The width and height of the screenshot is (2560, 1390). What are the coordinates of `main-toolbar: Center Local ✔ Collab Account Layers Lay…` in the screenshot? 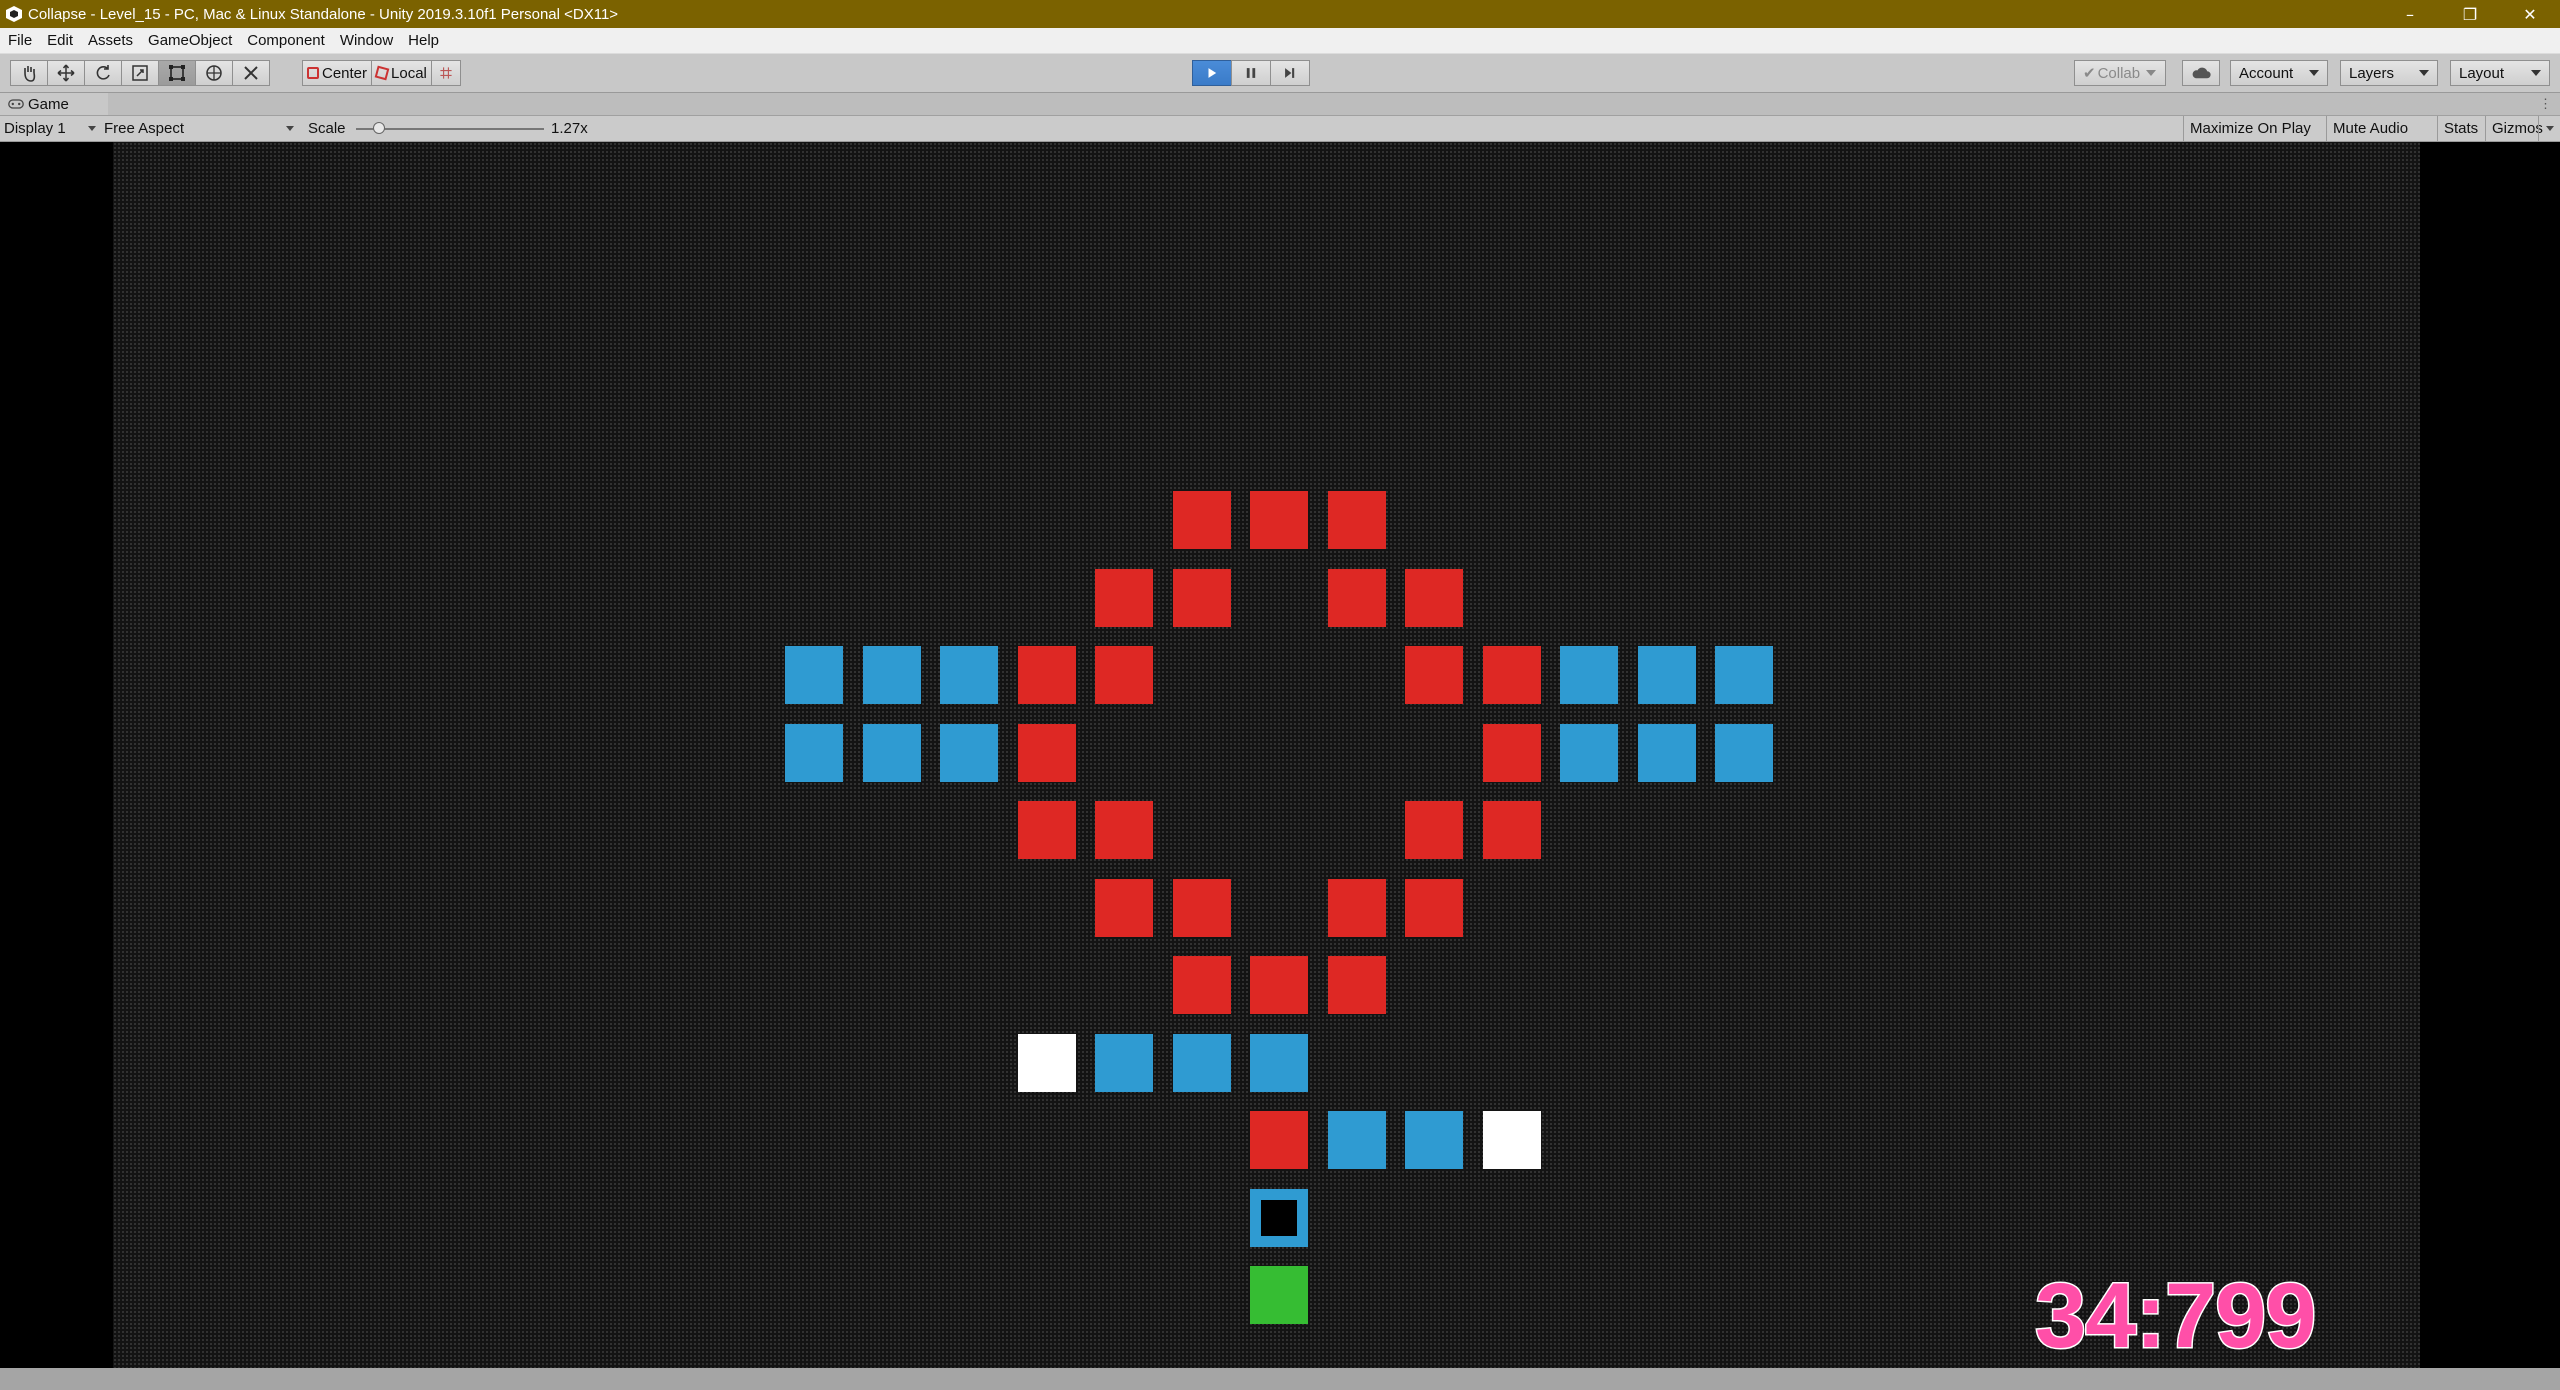 It's located at (1280, 73).